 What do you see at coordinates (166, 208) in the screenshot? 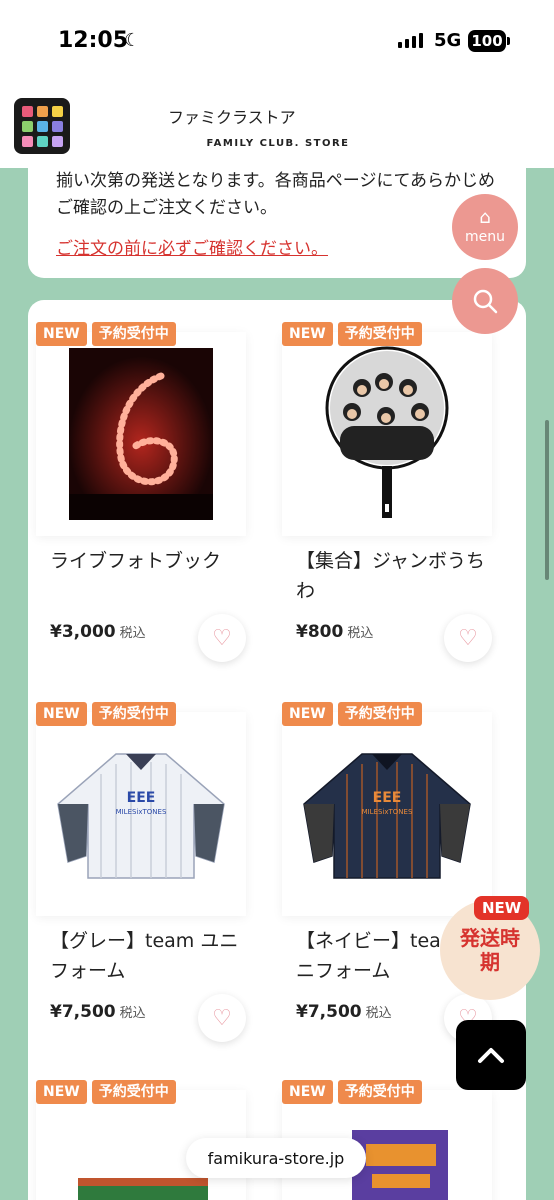
I see `notice-text-line2: ご確認の上ご注文ください。` at bounding box center [166, 208].